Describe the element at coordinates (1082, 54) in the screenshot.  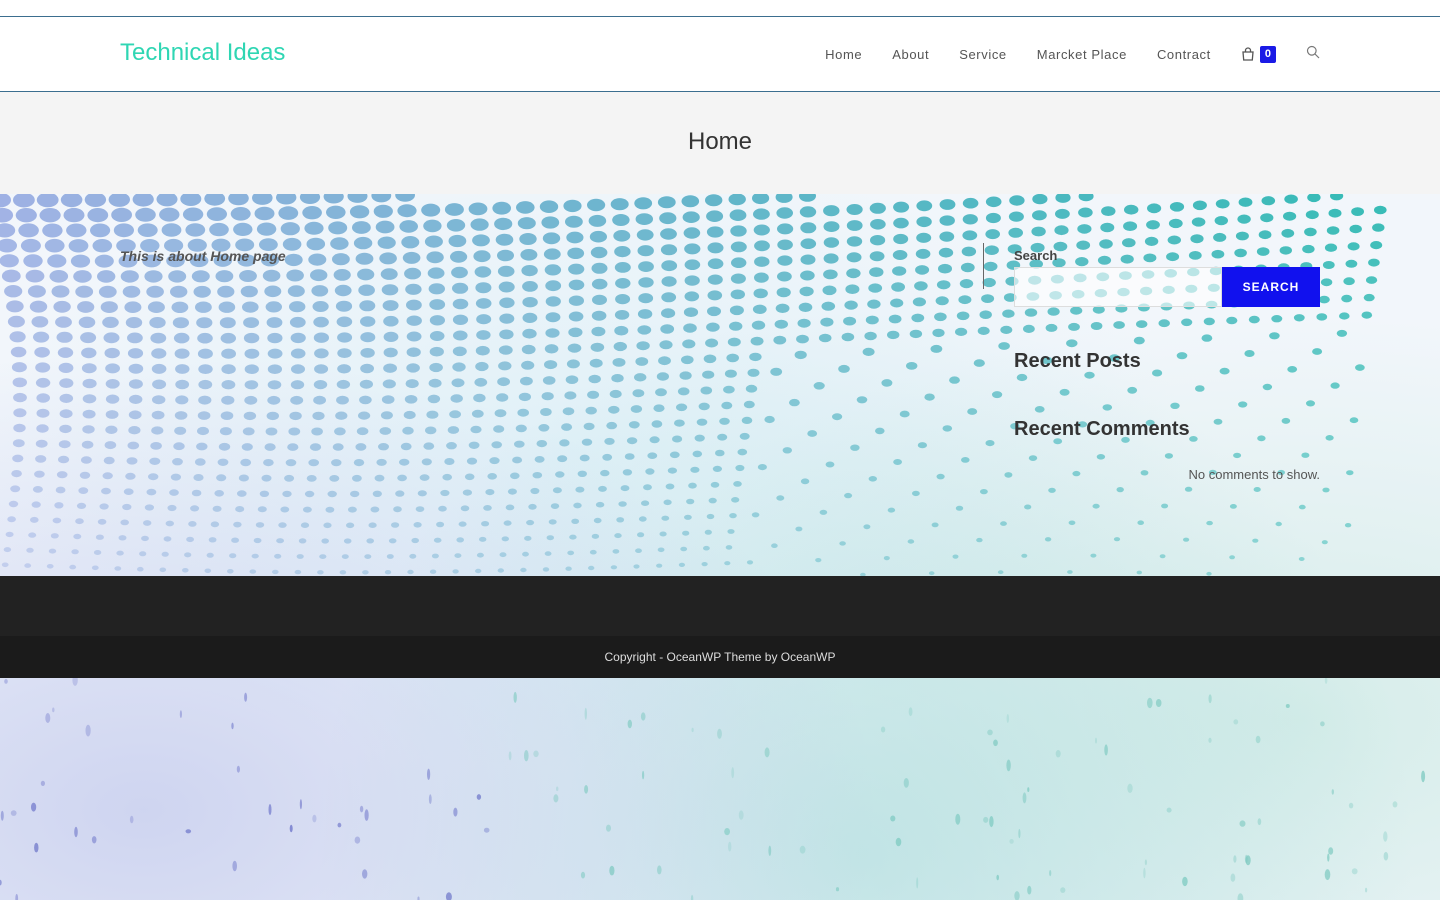
I see `nav-item-marcket-place: Marcket Place` at that location.